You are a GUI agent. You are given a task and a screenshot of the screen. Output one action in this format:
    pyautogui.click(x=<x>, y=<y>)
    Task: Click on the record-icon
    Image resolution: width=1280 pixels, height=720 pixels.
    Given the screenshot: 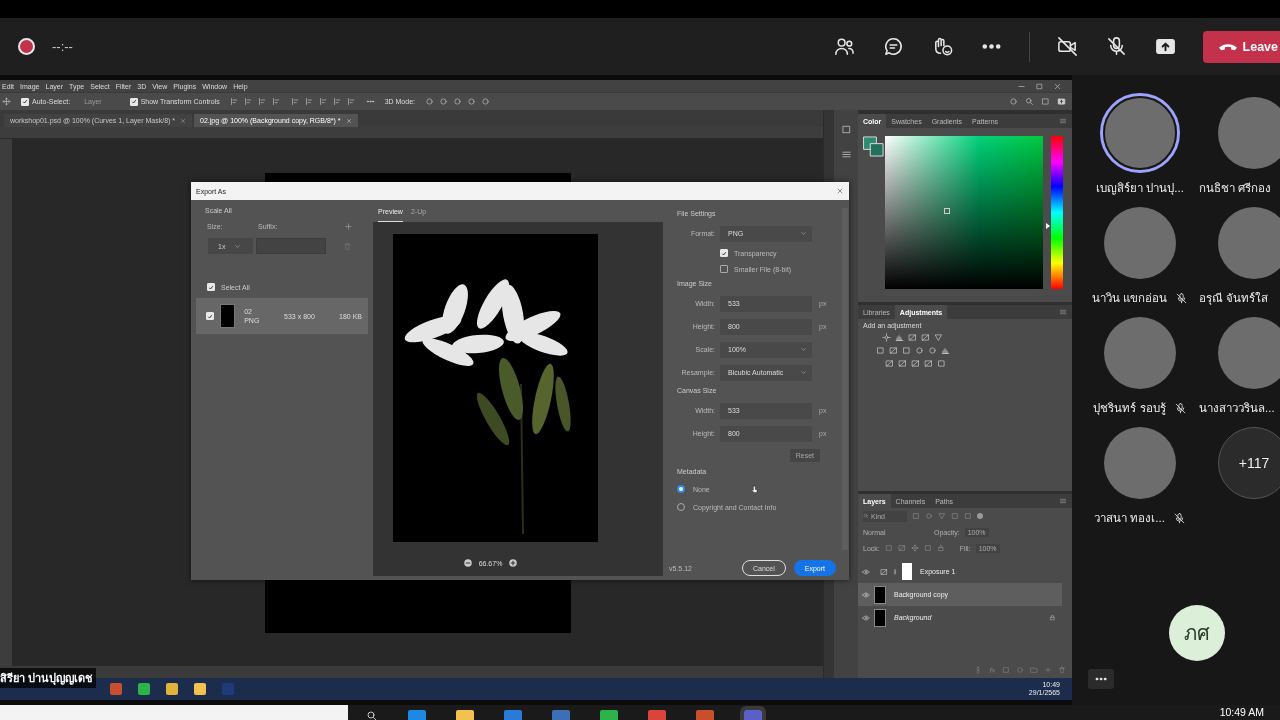 What is the action you would take?
    pyautogui.click(x=26, y=46)
    